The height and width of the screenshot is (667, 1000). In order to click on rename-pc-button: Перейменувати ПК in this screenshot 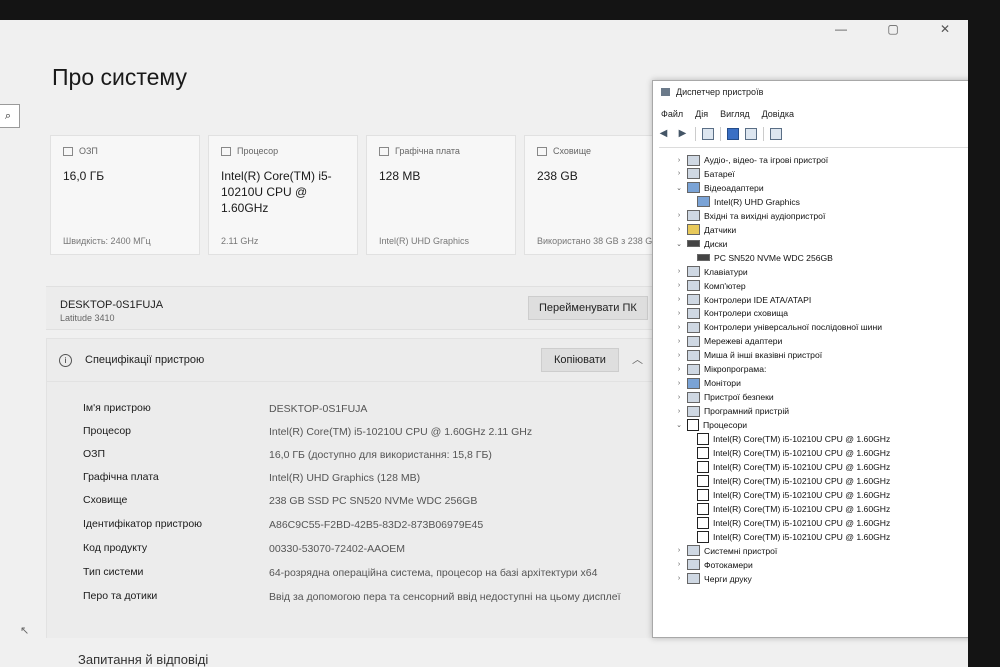, I will do `click(588, 308)`.